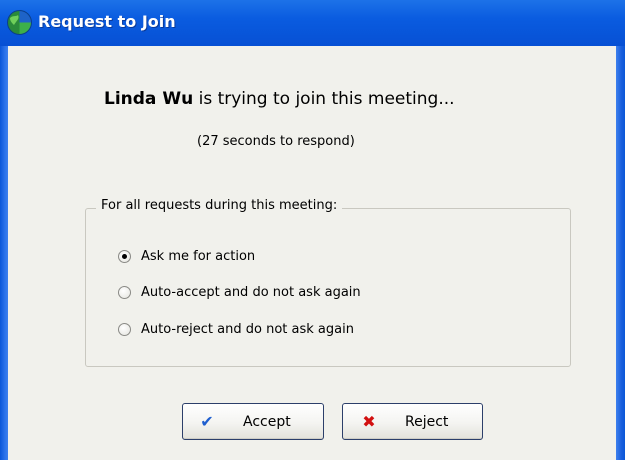 The image size is (625, 460). I want to click on radio-label-auto-accept: Auto-accept and do not ask again, so click(251, 292).